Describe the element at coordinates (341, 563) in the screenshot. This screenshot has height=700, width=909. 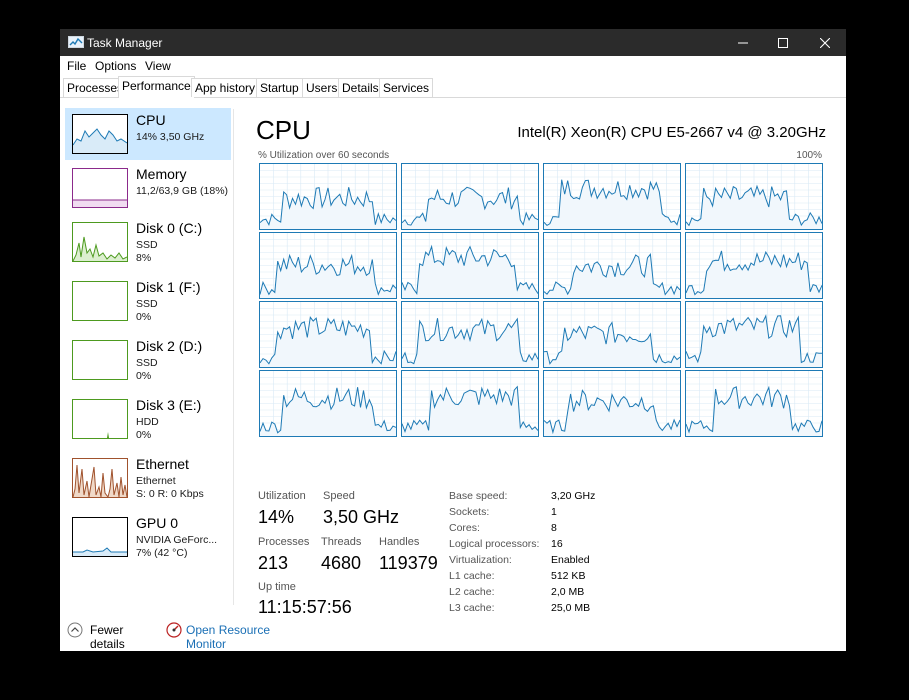
I see `threads-value: 4680` at that location.